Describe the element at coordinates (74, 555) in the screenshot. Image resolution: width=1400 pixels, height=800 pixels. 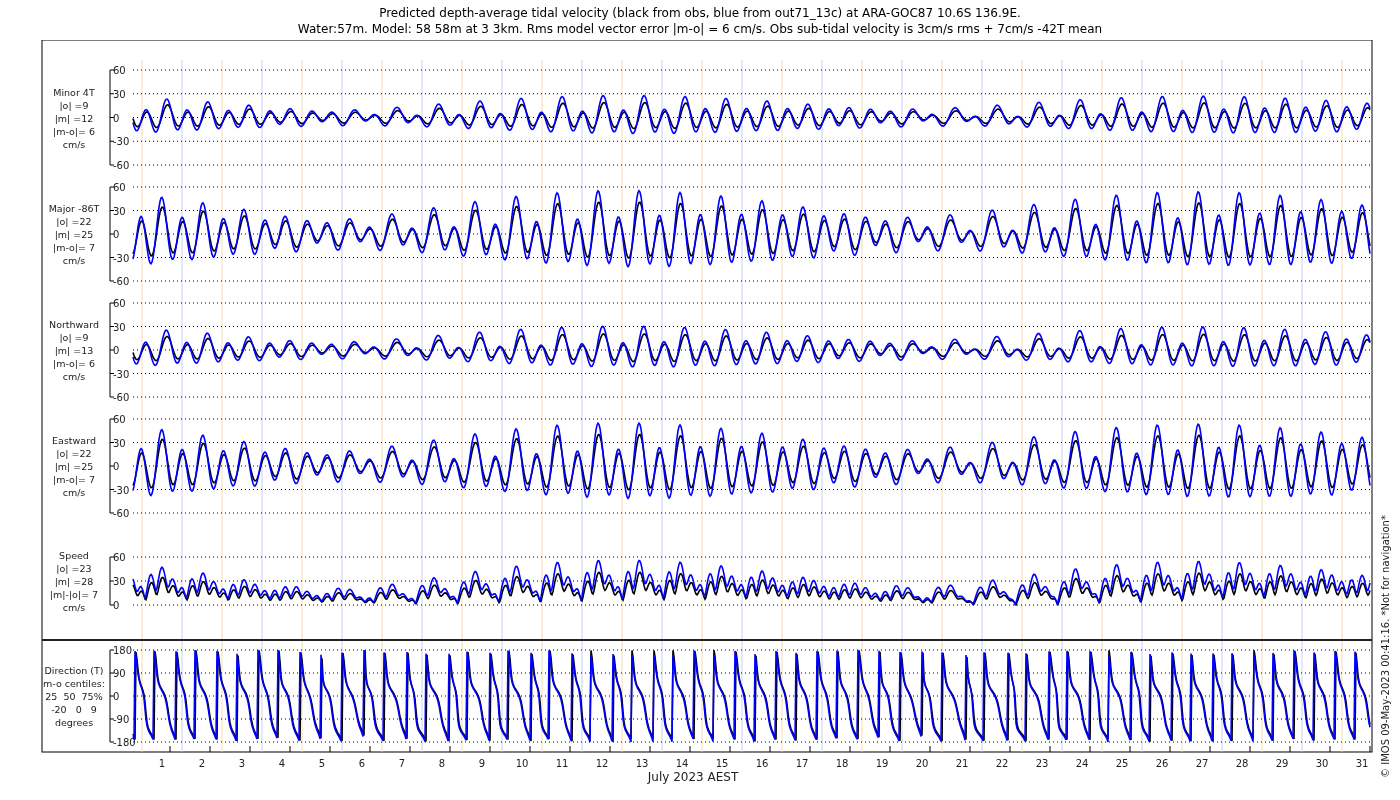
I see `panel-label: Speed` at that location.